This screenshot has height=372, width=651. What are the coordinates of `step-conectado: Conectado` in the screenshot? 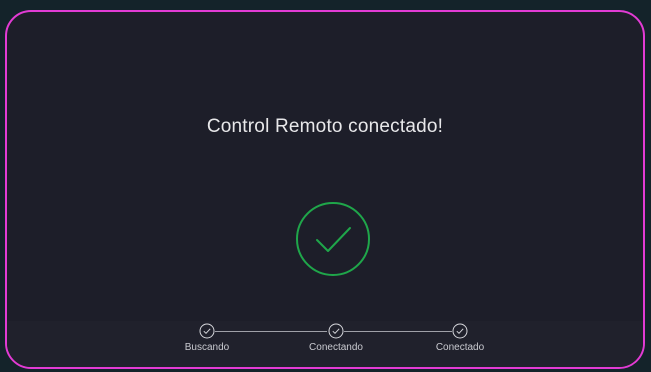 It's located at (460, 338).